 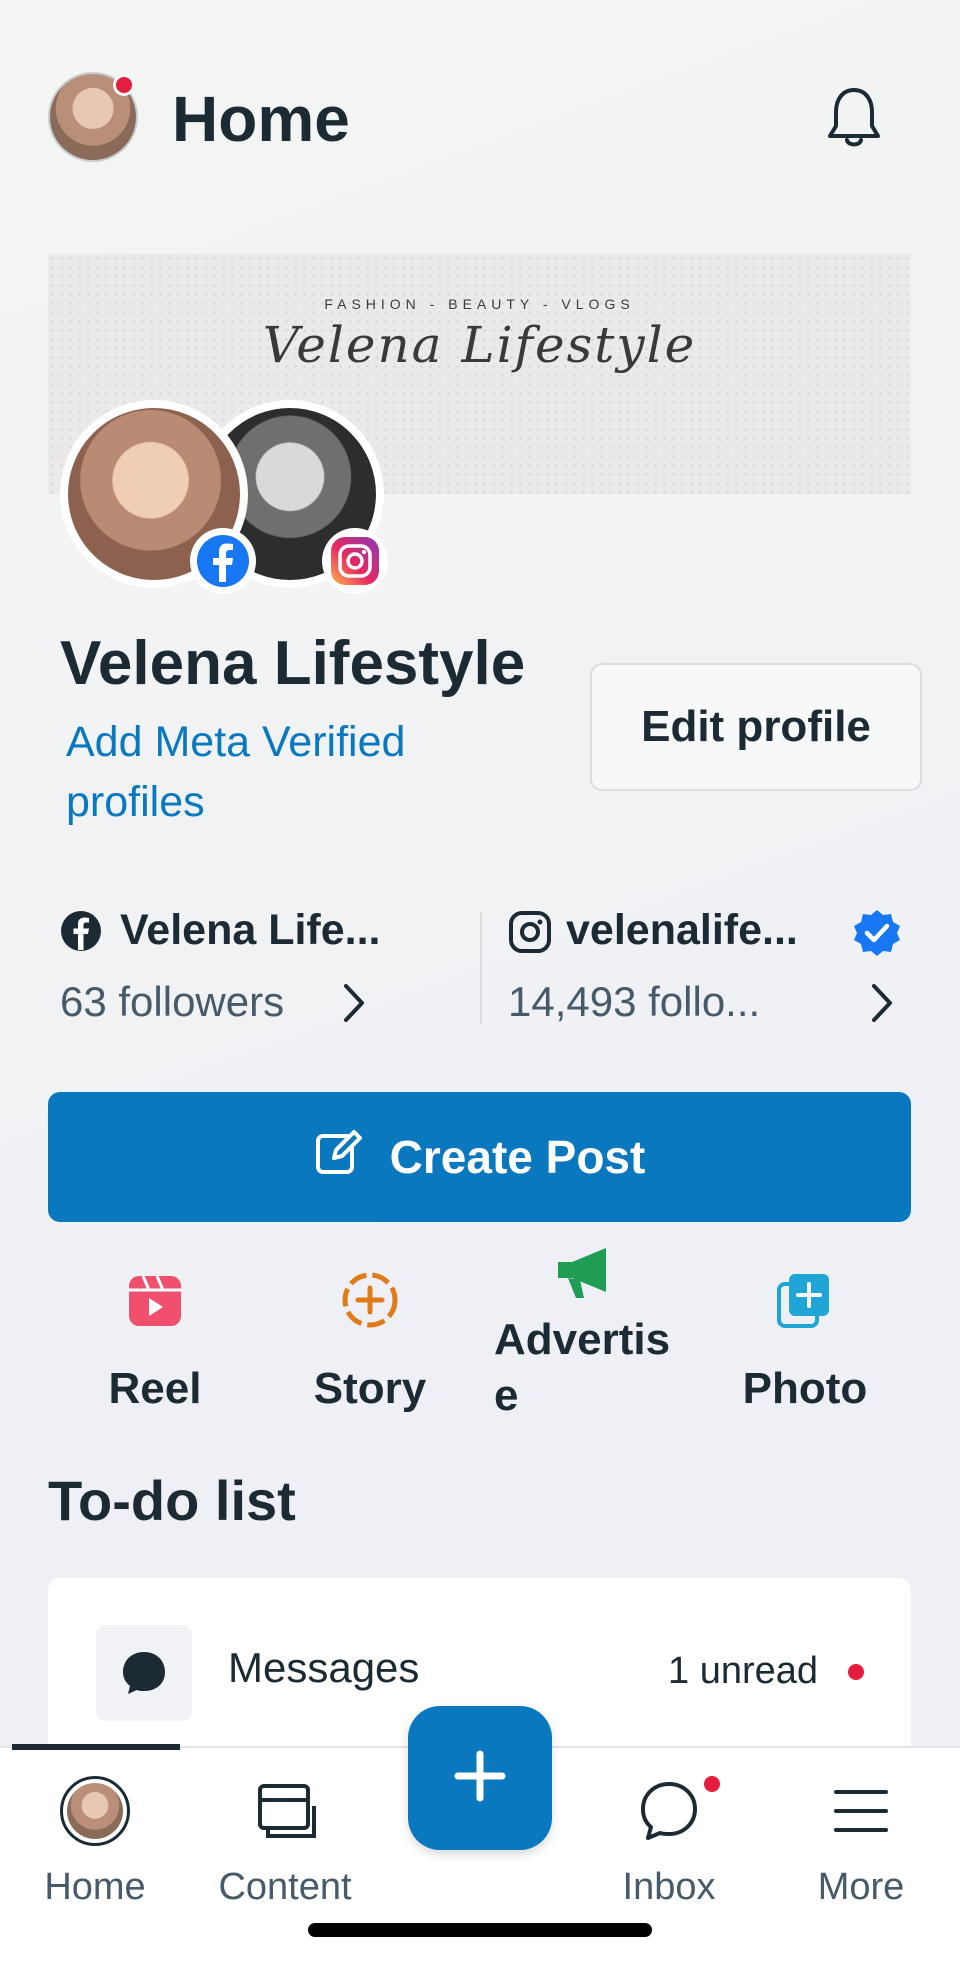 I want to click on content-icon, so click(x=285, y=1811).